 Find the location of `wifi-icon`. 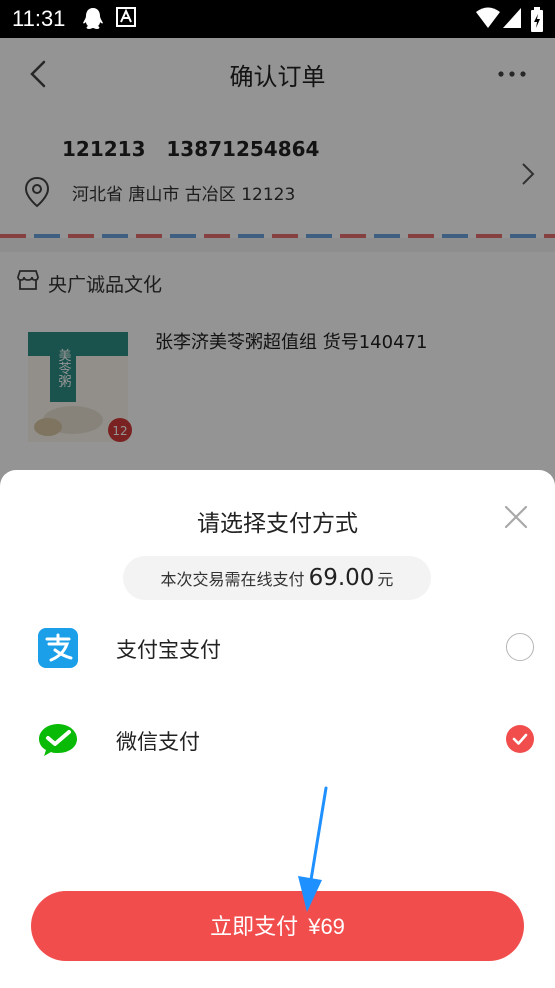

wifi-icon is located at coordinates (488, 17).